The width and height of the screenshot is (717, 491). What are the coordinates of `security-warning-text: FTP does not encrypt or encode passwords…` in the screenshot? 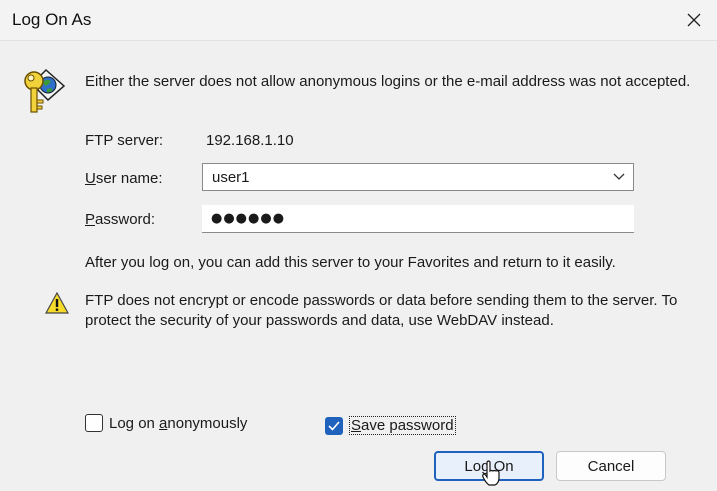 It's located at (381, 310).